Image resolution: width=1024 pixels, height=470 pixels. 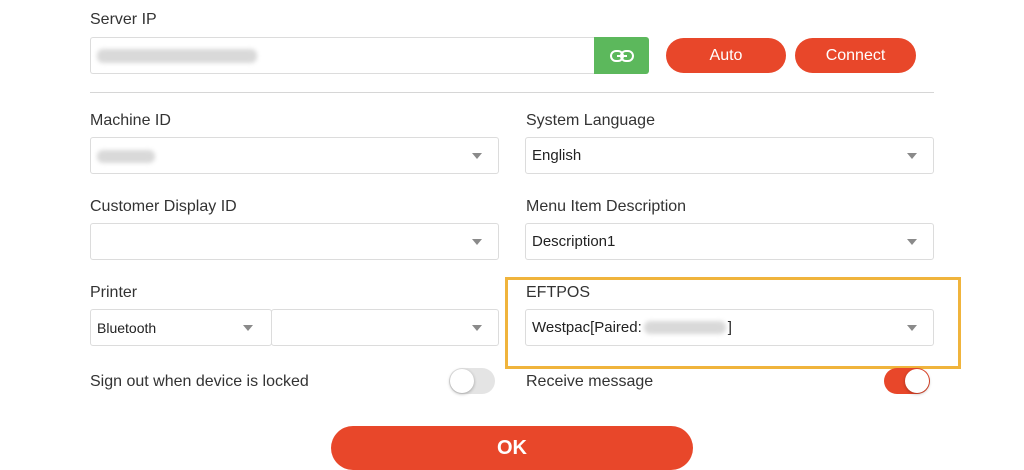 What do you see at coordinates (199, 381) in the screenshot?
I see `sign-out-label: Sign out when device is locked` at bounding box center [199, 381].